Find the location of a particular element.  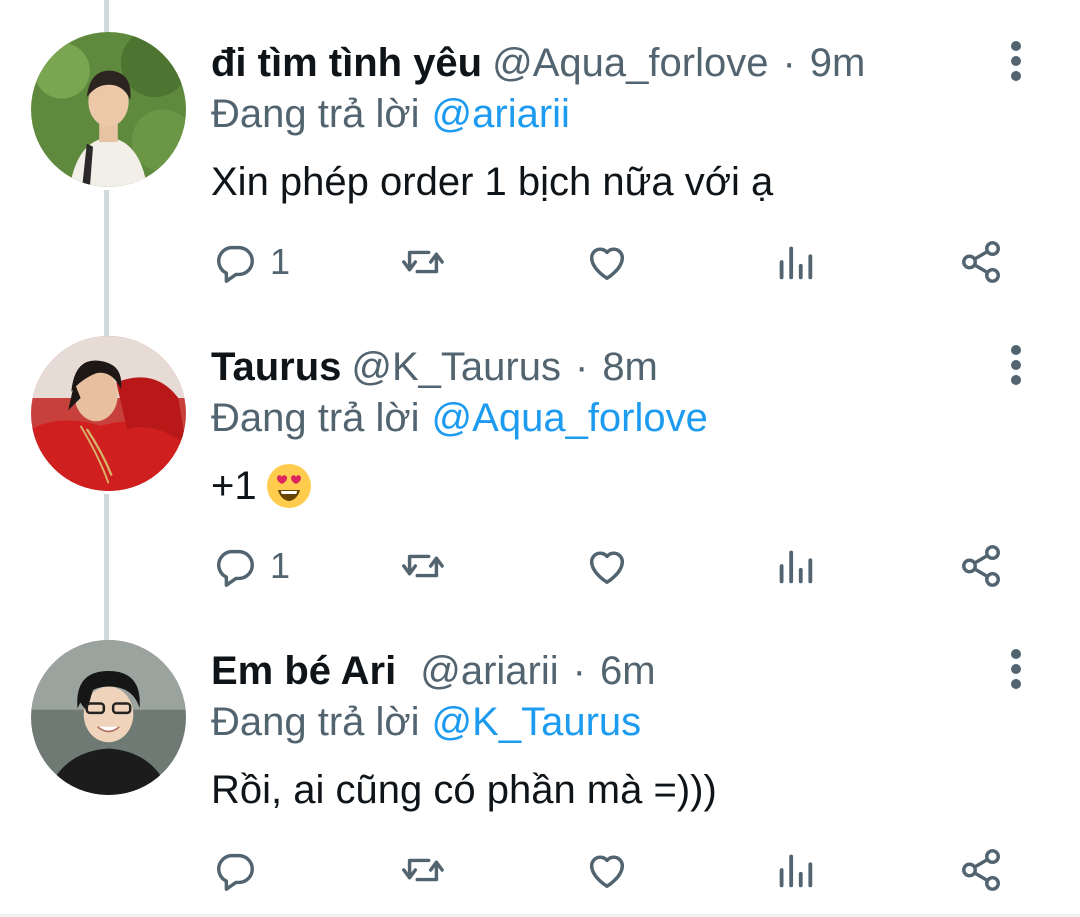

replying-to: Đang trả lời @Aqua_forlove is located at coordinates (459, 418).